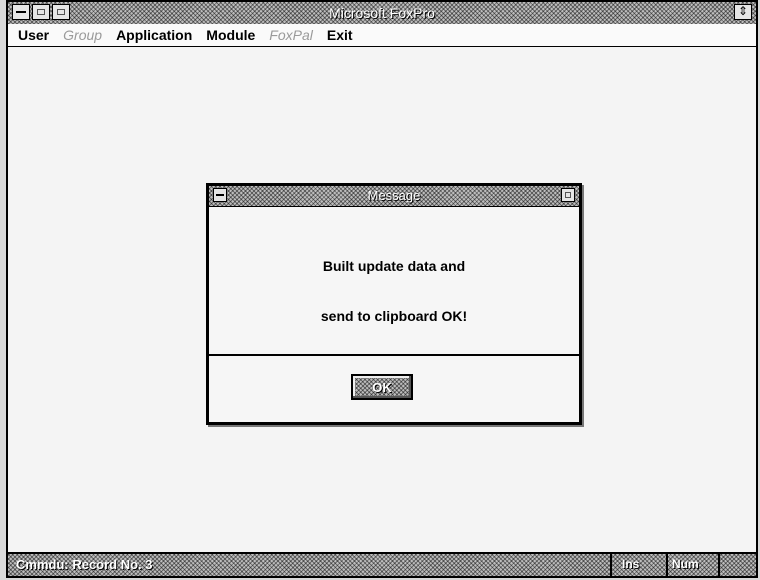 The height and width of the screenshot is (580, 760). I want to click on title-bar: Microsoft FoxPro, so click(382, 14).